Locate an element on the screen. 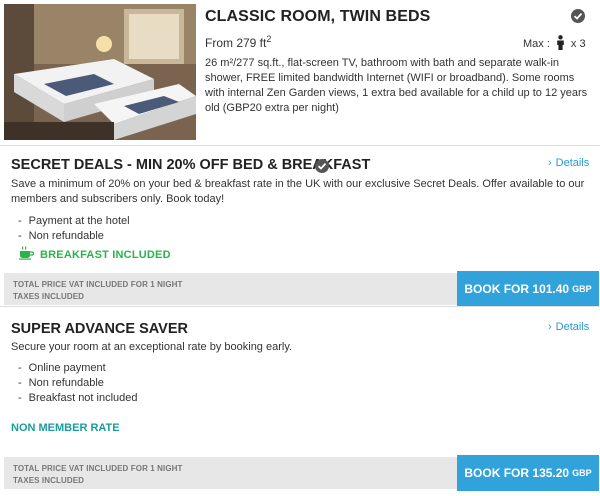 This screenshot has height=496, width=600. room-max-occupancy: Max : x 3 is located at coordinates (554, 44).